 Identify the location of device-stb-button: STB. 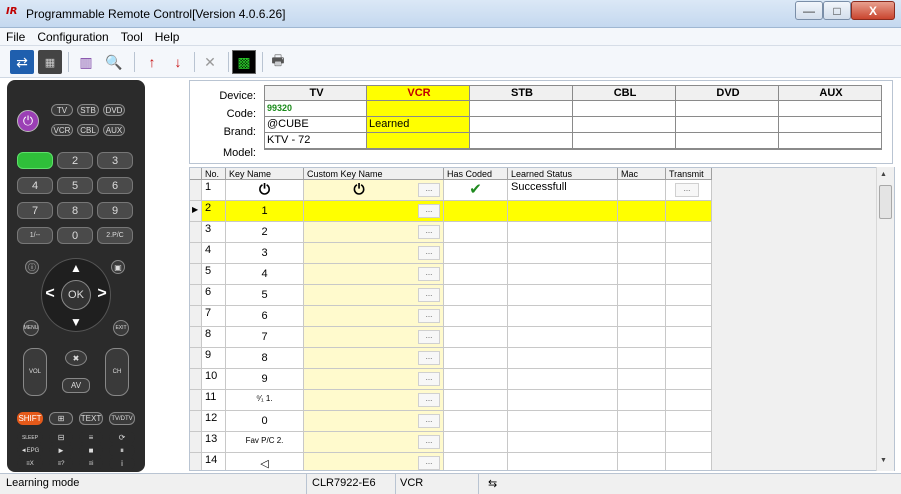
(88, 110).